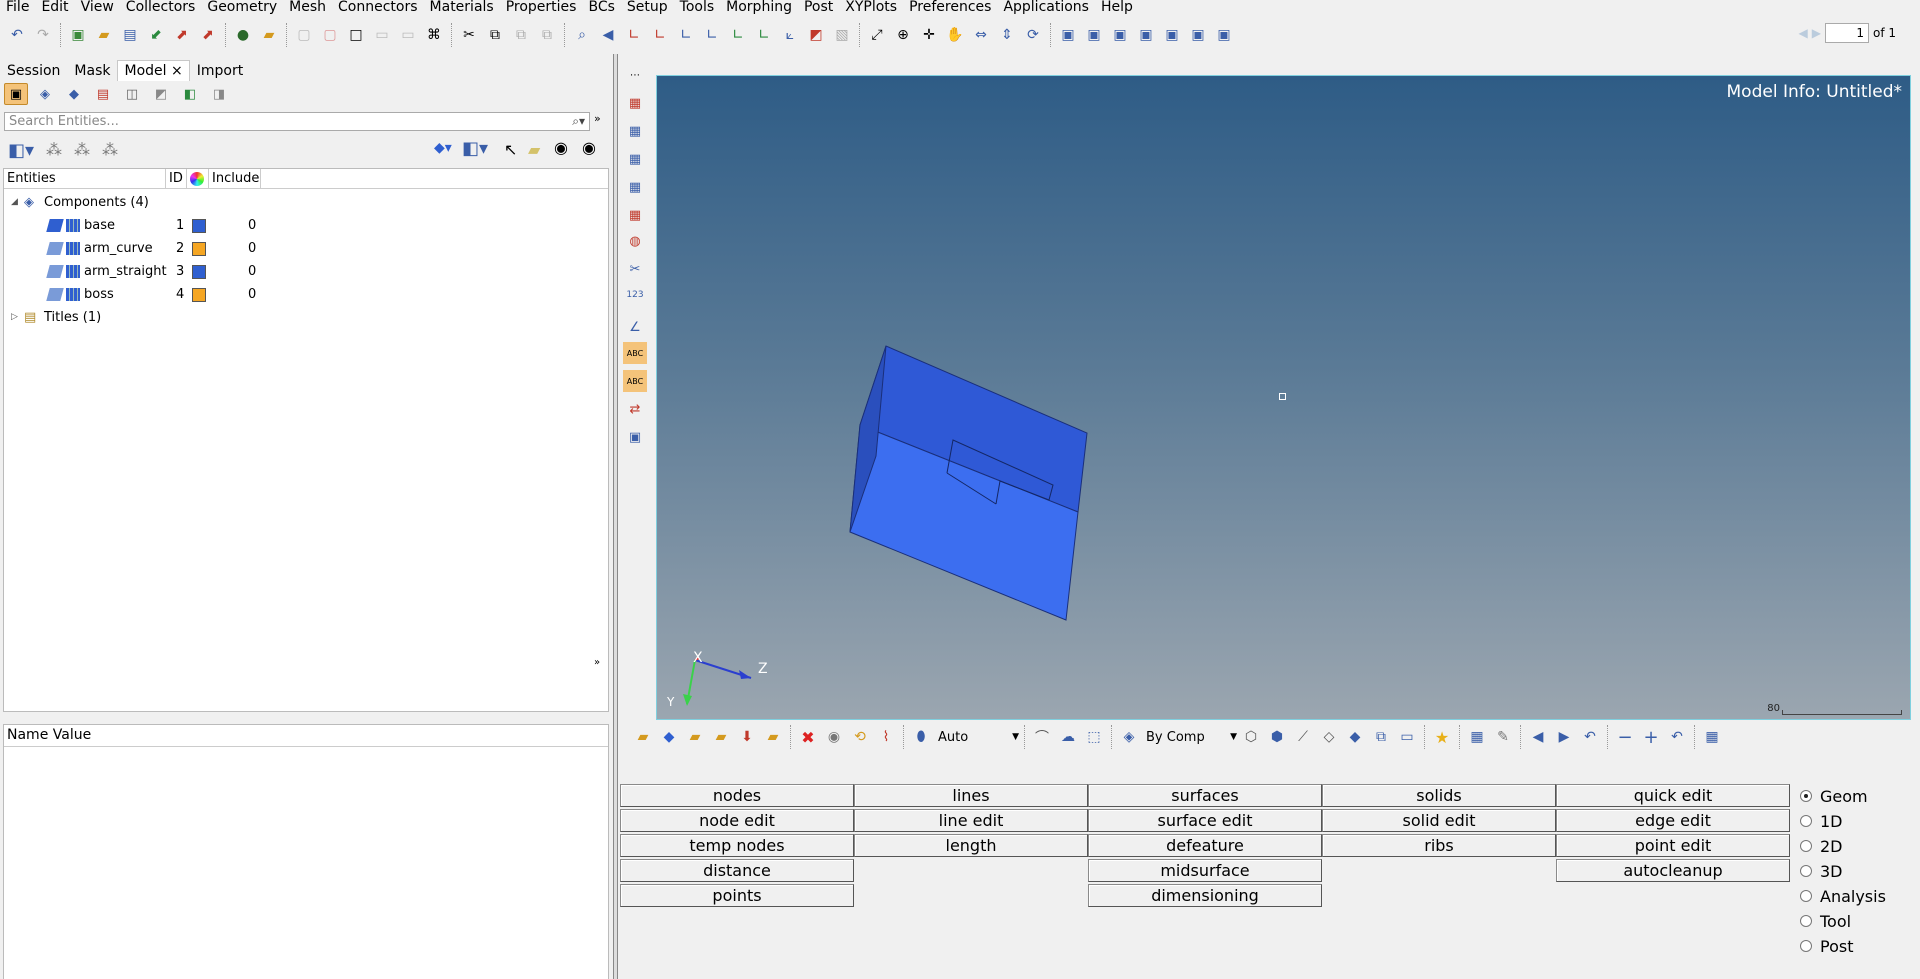 The height and width of the screenshot is (979, 1920). Describe the element at coordinates (686, 35) in the screenshot. I see `view-yz-left-icon: ∟` at that location.